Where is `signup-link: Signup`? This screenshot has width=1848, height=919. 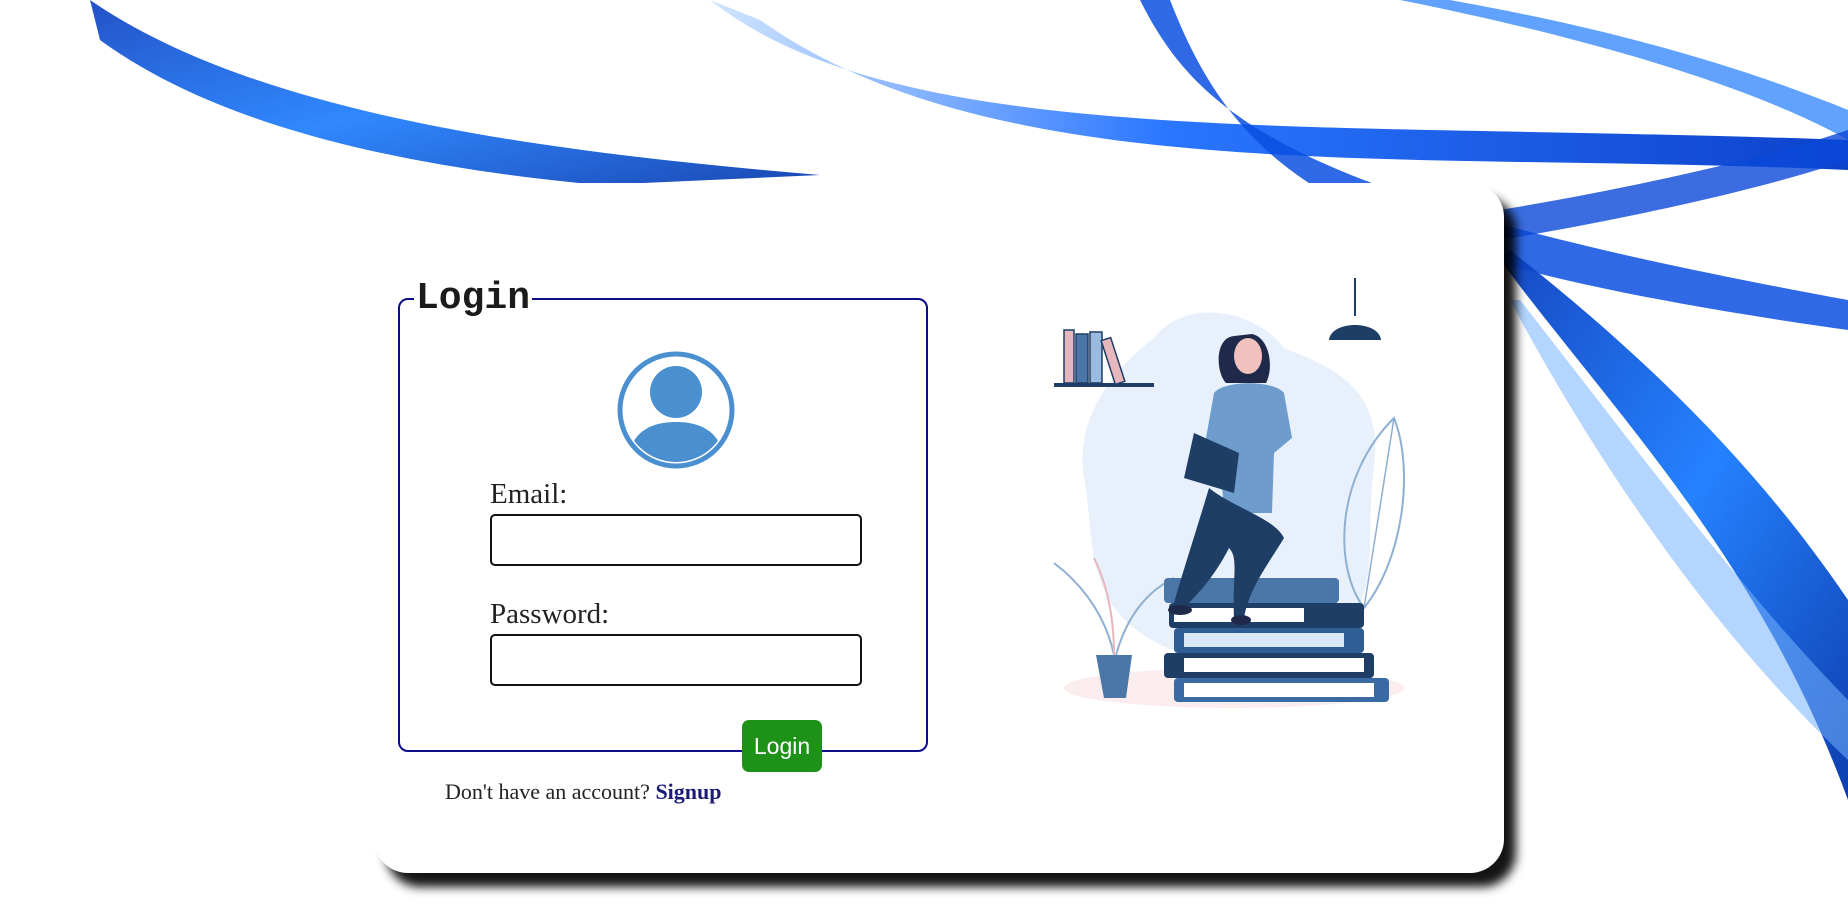 signup-link: Signup is located at coordinates (688, 791).